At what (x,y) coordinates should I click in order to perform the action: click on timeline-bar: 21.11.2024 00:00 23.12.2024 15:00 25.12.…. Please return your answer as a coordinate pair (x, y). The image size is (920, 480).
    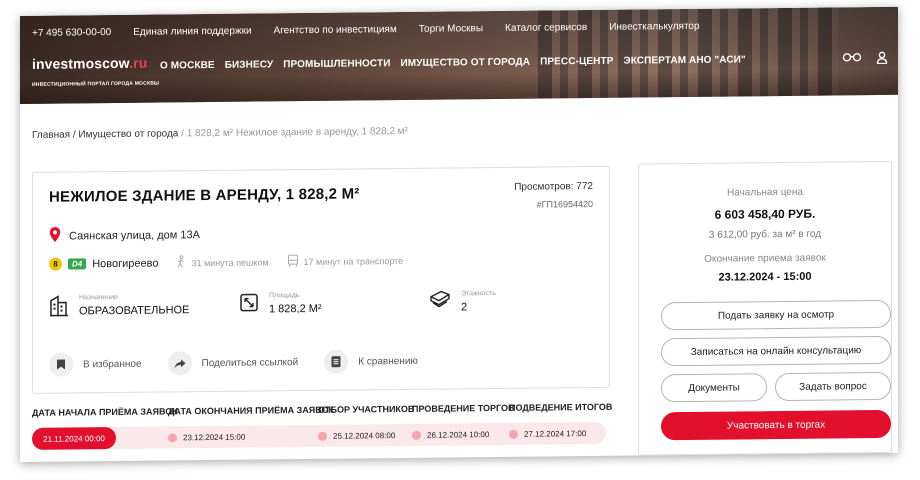
    Looking at the image, I should click on (319, 435).